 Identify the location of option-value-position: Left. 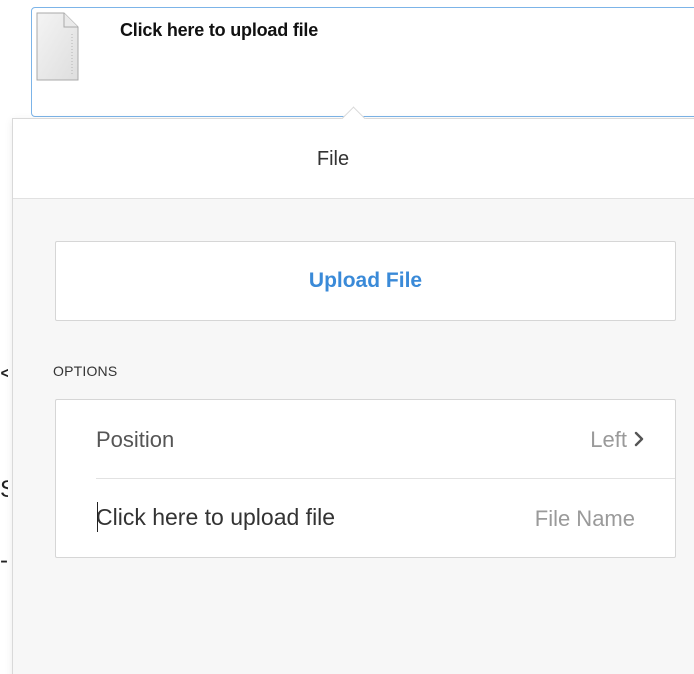
(608, 439).